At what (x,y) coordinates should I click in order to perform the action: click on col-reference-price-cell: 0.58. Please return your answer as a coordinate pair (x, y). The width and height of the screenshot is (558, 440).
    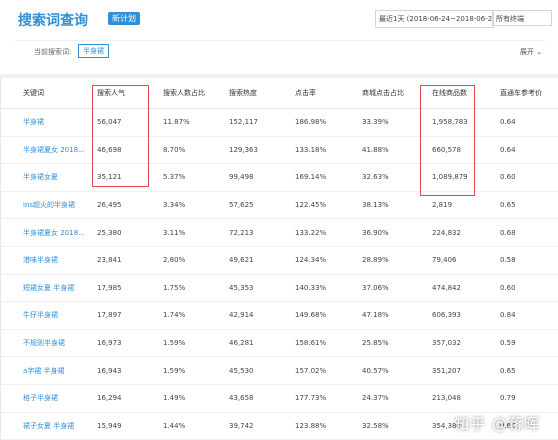
    Looking at the image, I should click on (526, 260).